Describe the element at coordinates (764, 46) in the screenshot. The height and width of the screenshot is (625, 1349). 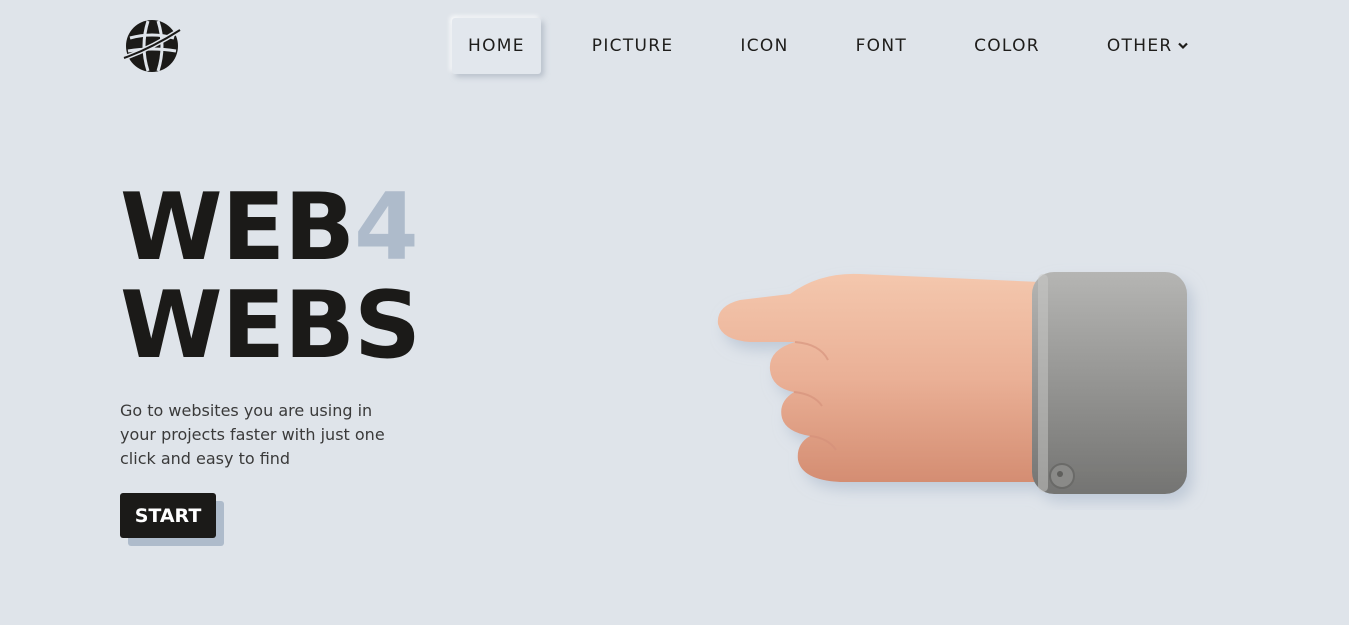
I see `nav-icon: ICON` at that location.